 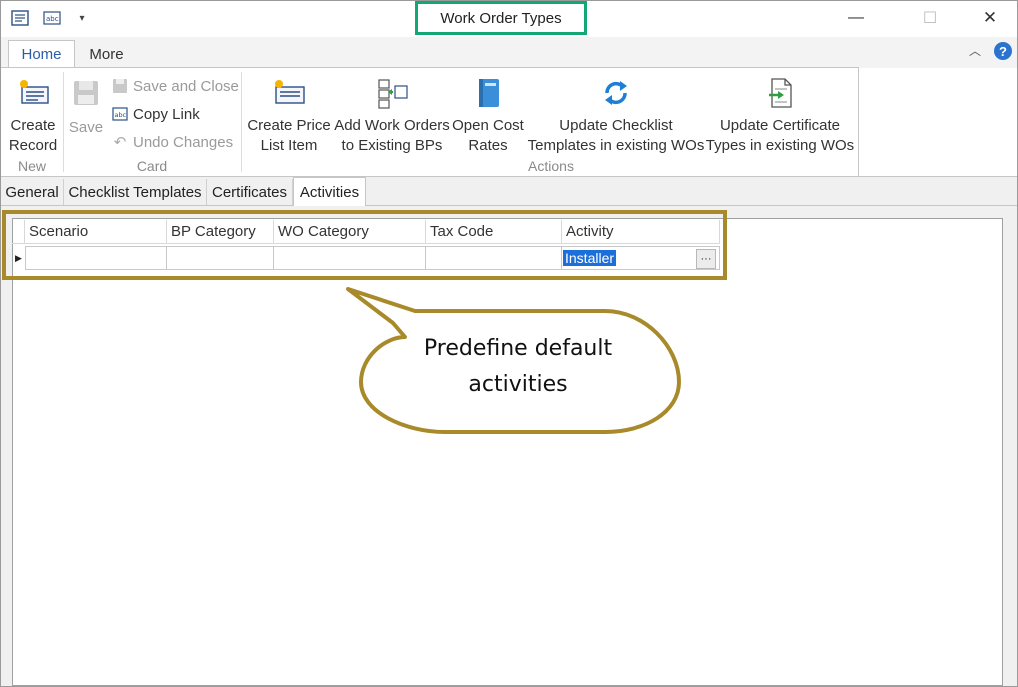 I want to click on ribbon-tab-more: More, so click(x=106, y=54).